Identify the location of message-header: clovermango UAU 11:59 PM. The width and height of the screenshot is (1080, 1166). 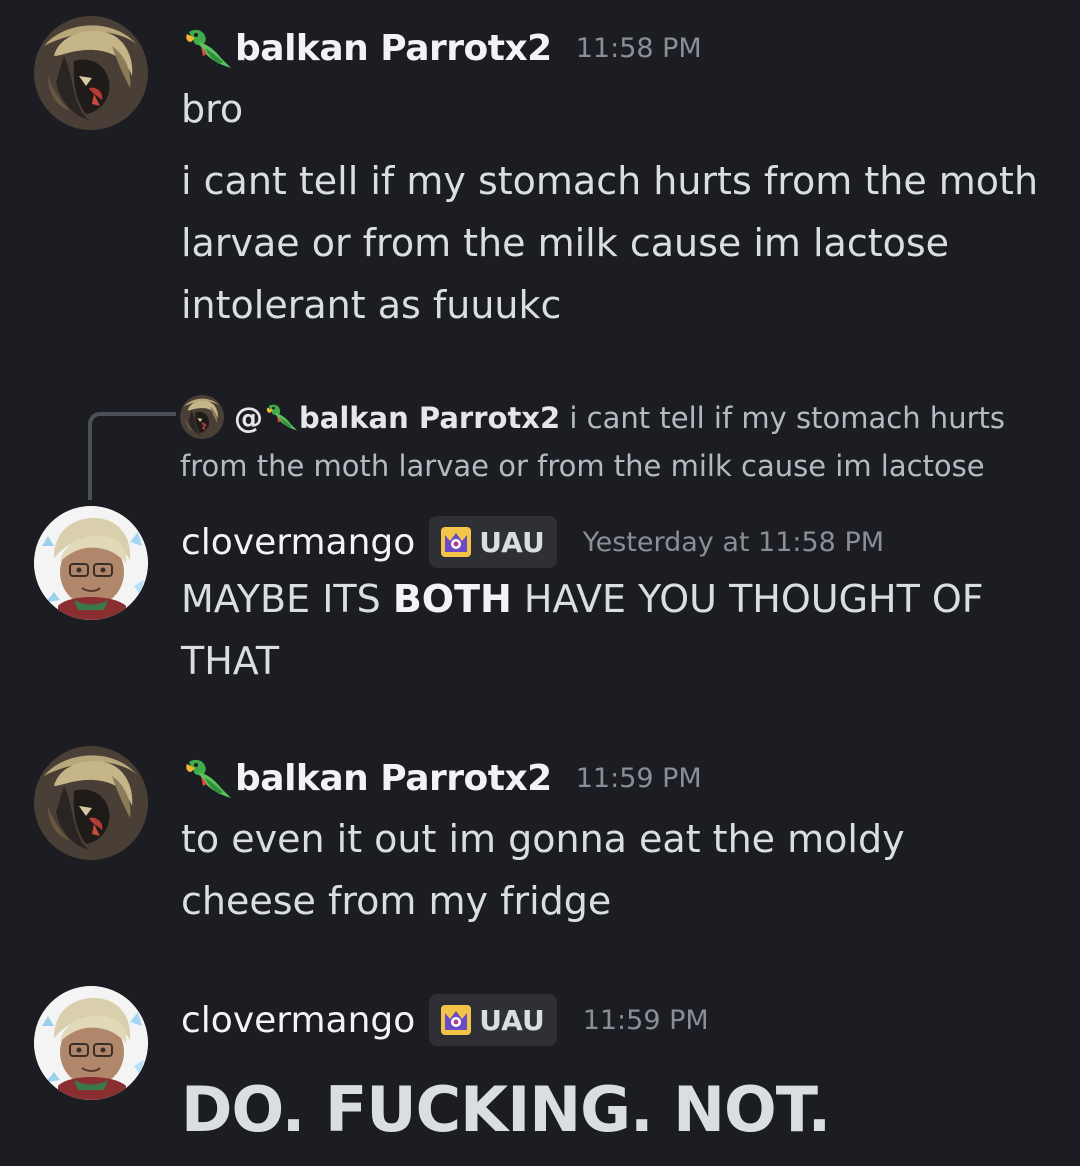
(445, 1020).